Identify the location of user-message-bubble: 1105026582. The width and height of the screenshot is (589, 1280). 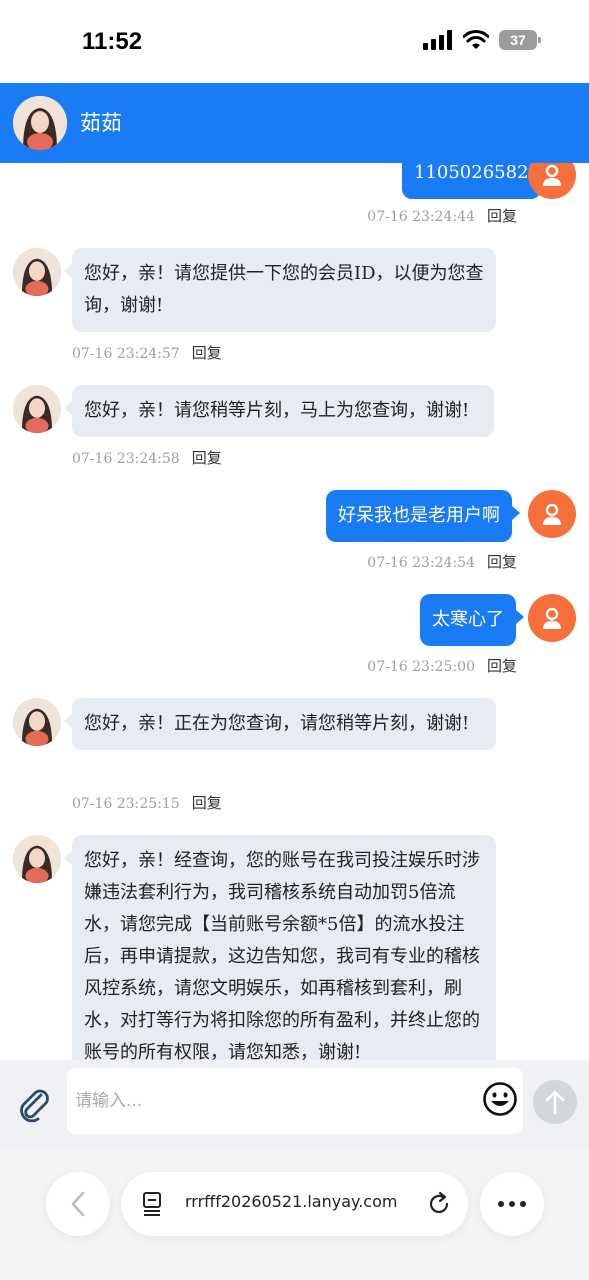
(475, 181).